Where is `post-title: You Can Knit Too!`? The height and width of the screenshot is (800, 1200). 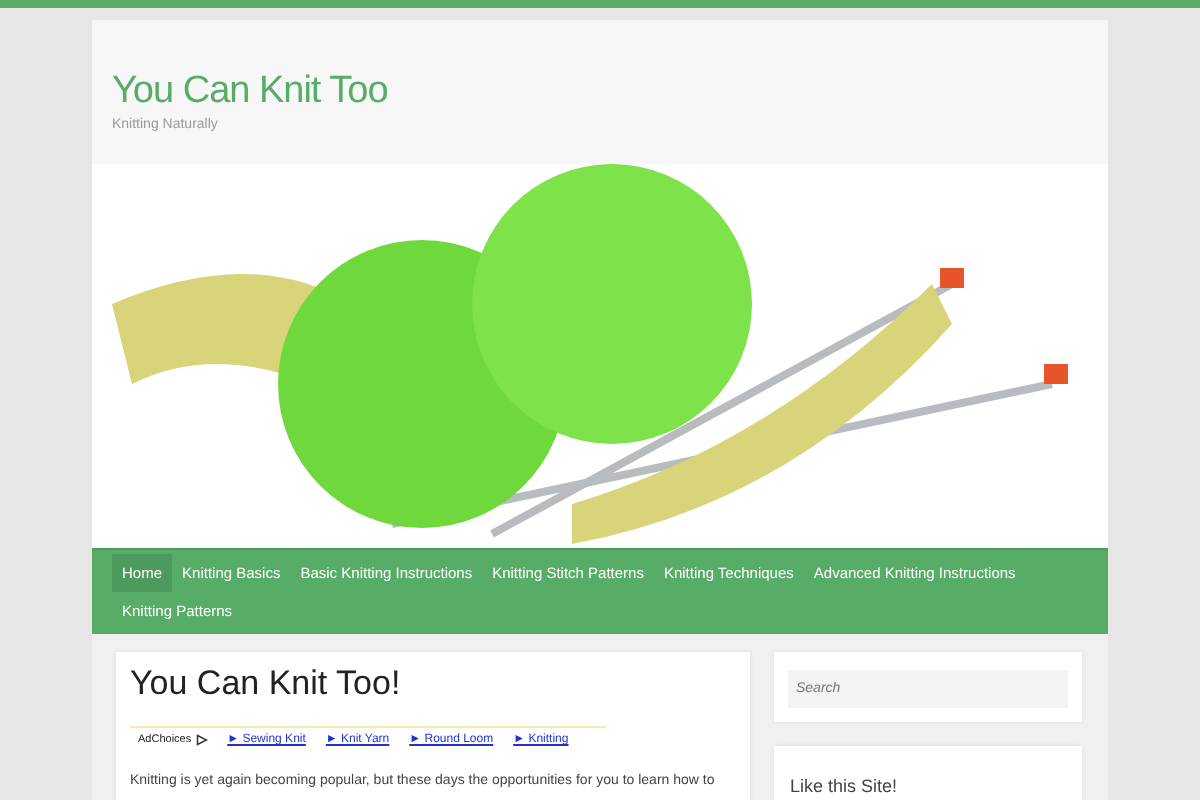
post-title: You Can Knit Too! is located at coordinates (266, 684).